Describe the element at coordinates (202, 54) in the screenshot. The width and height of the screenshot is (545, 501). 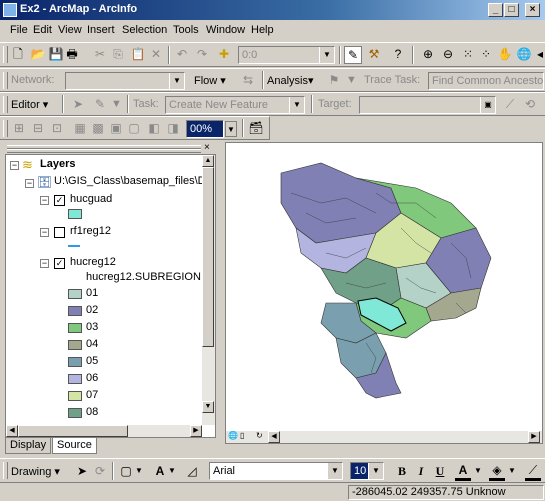
I see `redo-icon: ↷` at that location.